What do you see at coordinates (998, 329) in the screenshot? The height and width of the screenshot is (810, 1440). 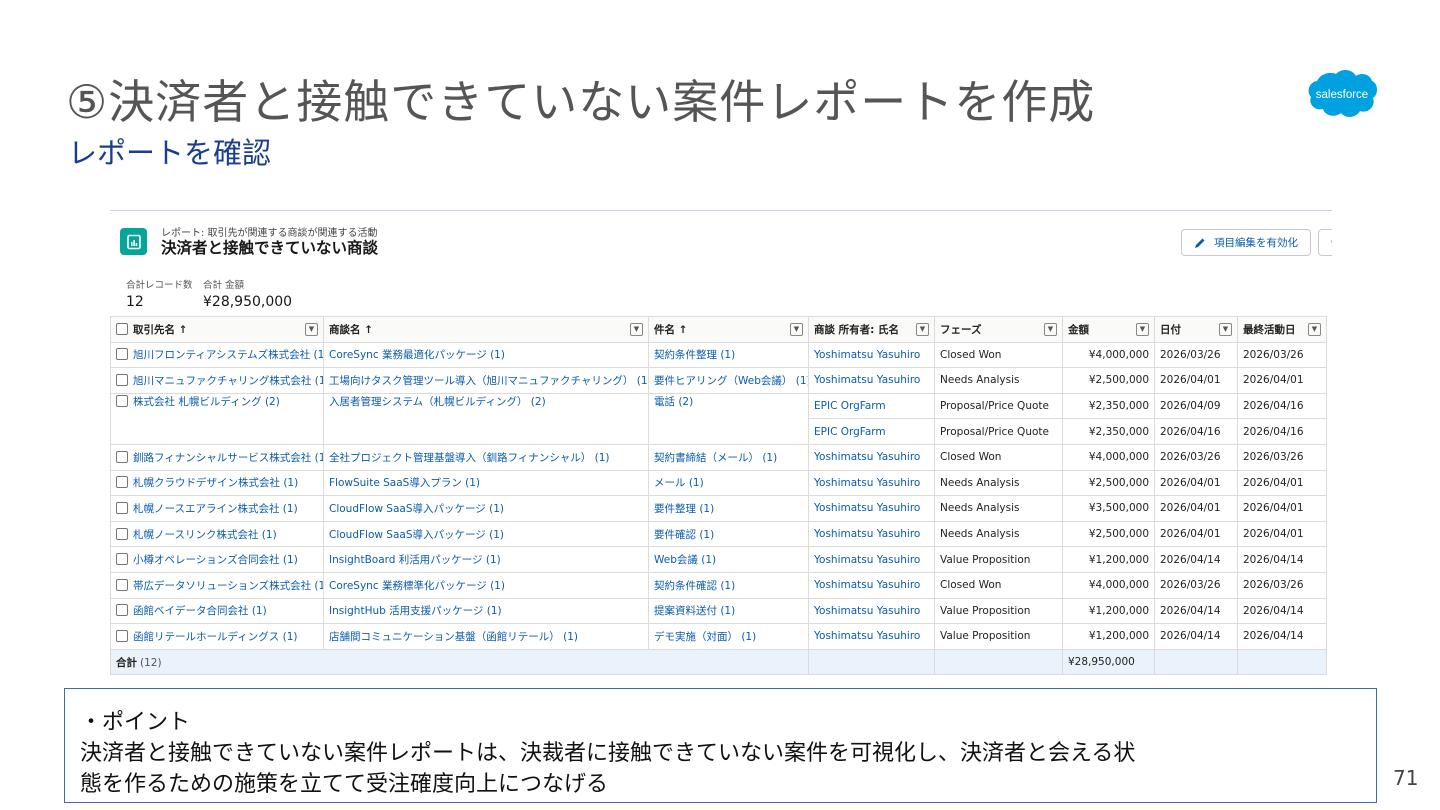 I see `column-header: フェーズ ▼` at bounding box center [998, 329].